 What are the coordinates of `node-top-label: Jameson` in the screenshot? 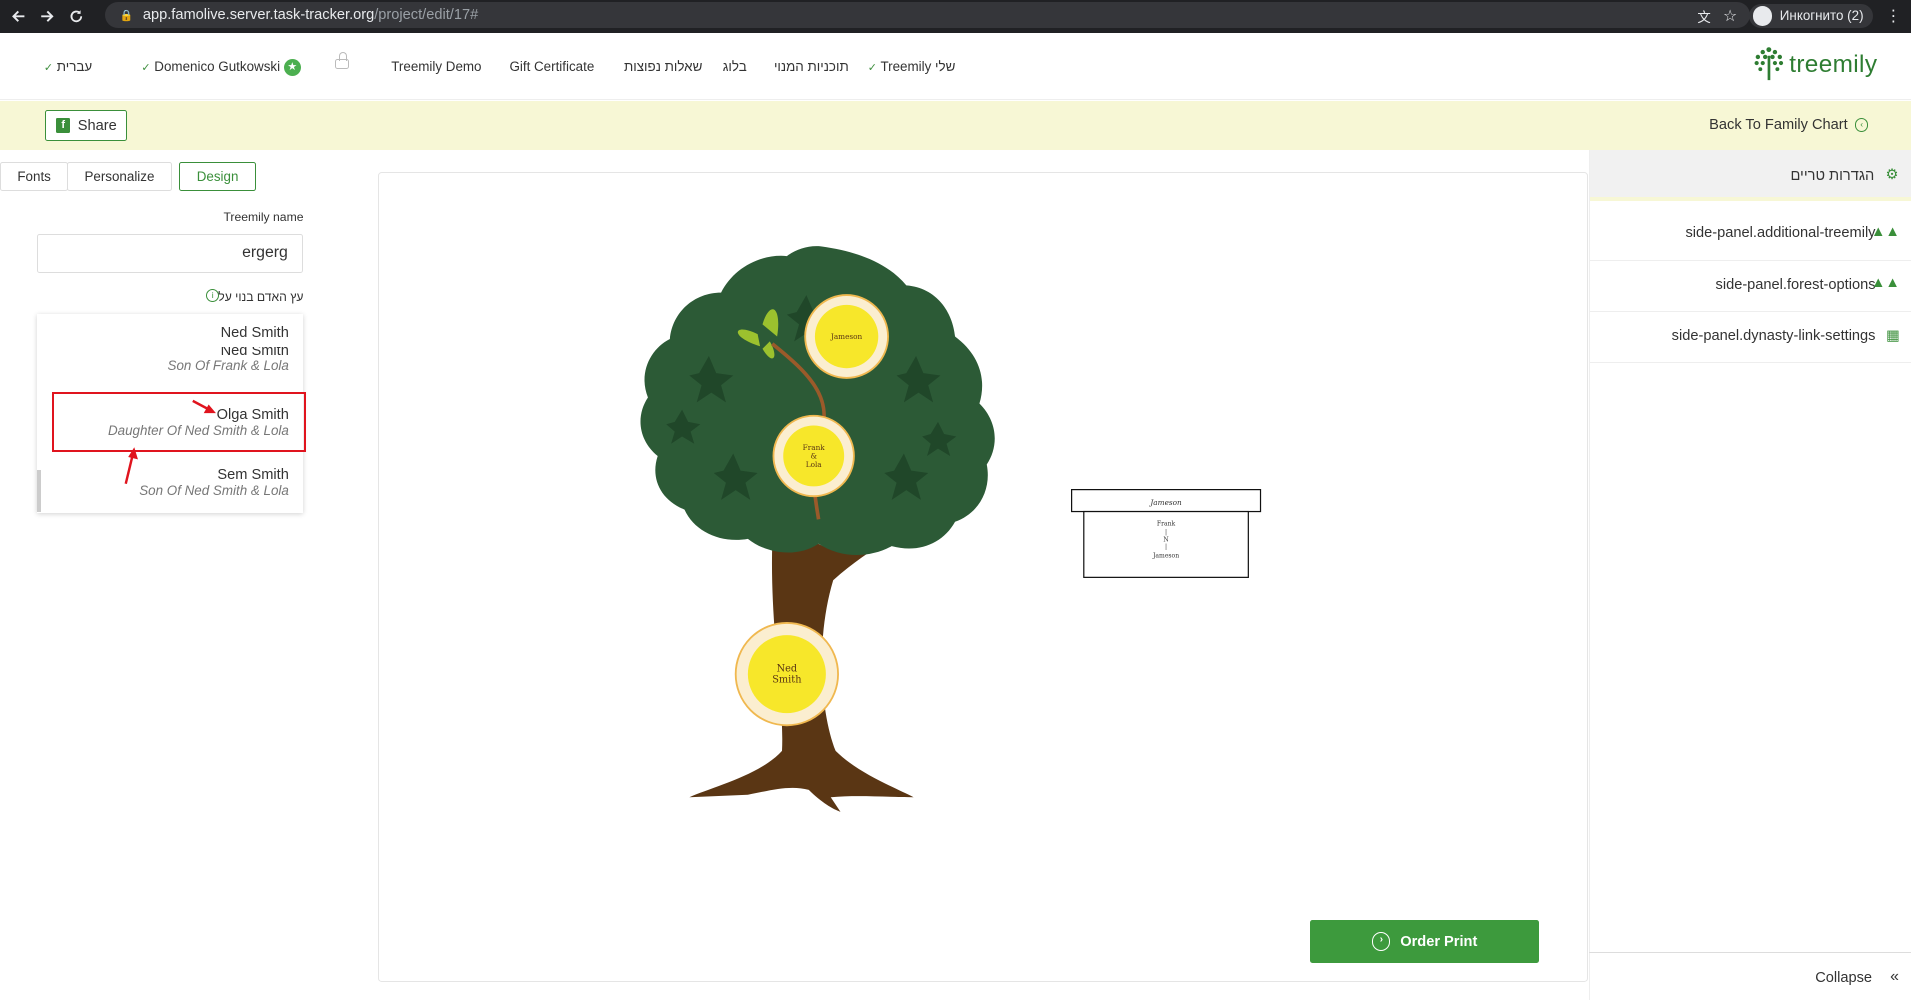 It's located at (846, 336).